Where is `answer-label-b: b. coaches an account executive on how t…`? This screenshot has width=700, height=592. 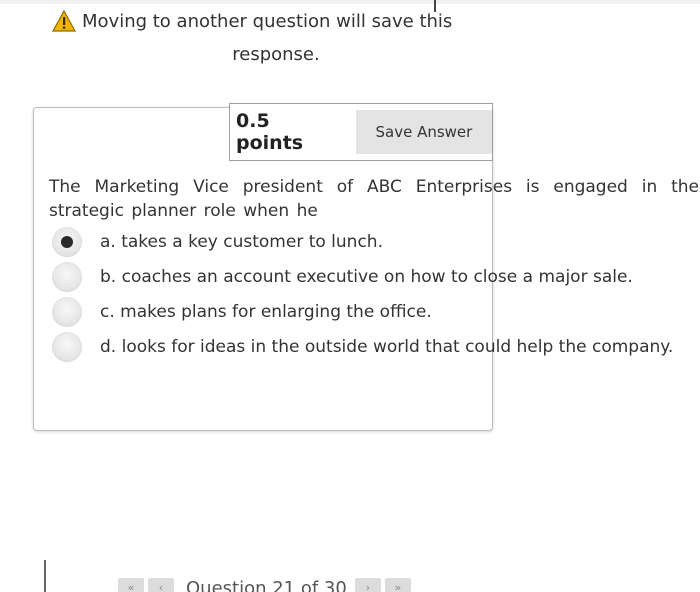 answer-label-b: b. coaches an account executive on how t… is located at coordinates (366, 277).